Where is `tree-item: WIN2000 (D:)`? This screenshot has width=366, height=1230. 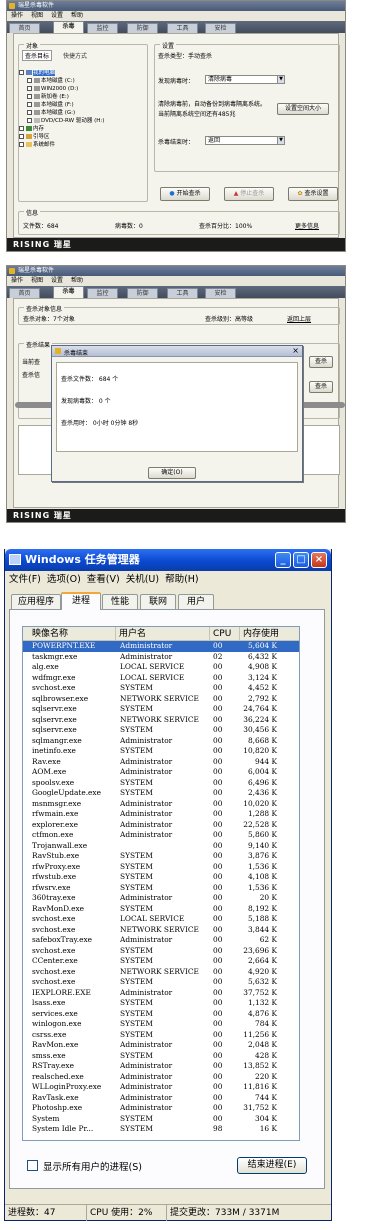 tree-item: WIN2000 (D:) is located at coordinates (61, 89).